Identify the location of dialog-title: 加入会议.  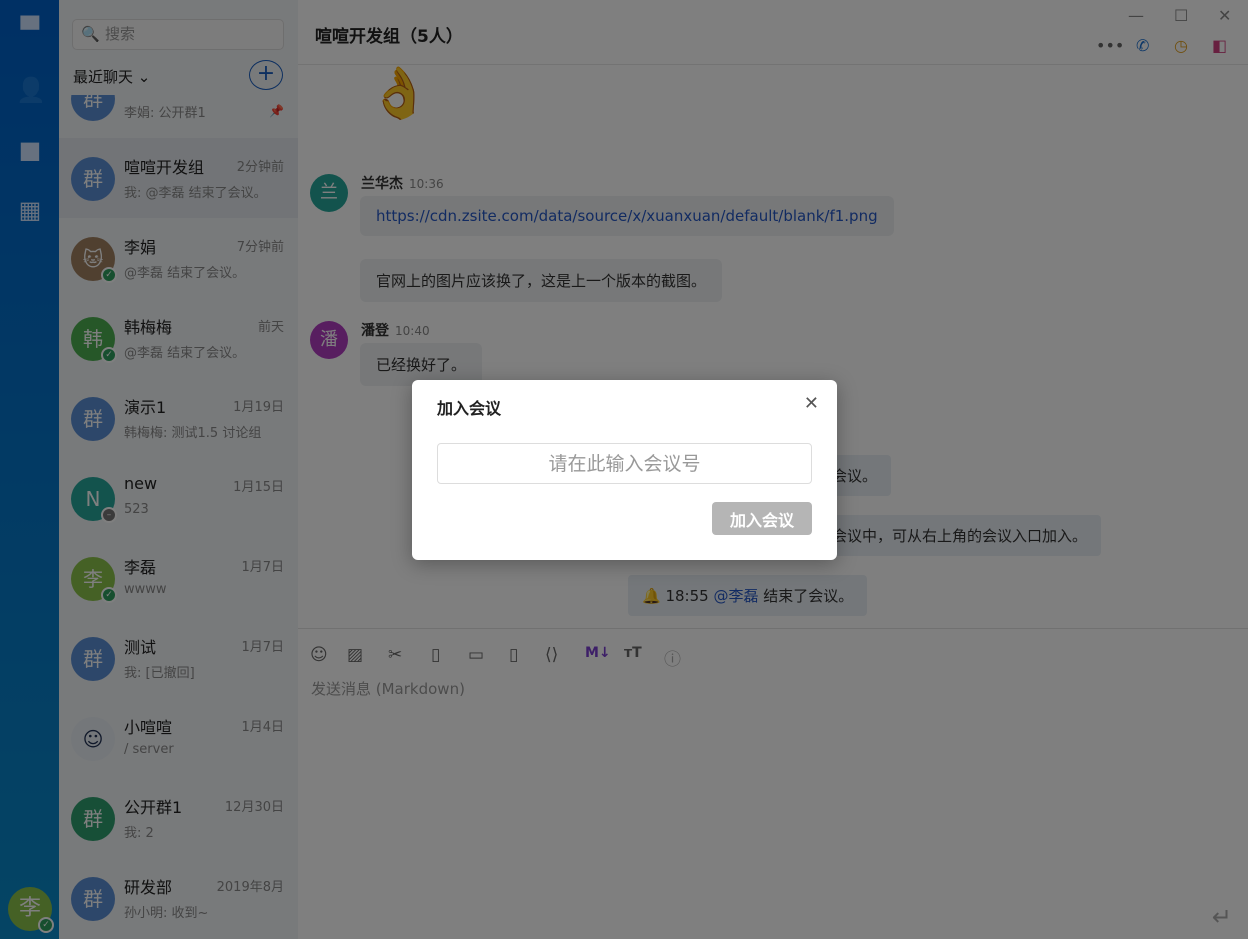
(469, 408).